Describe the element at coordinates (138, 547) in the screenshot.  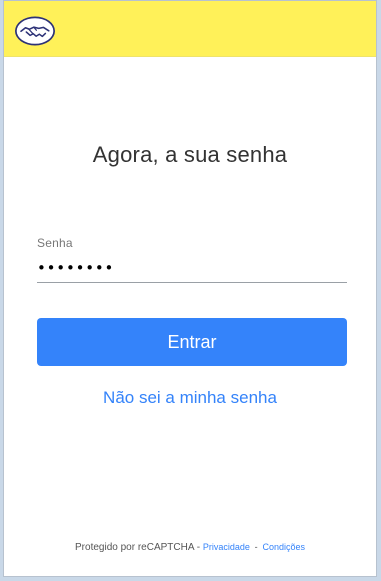
I see `protected-text: Protegido por reCAPTCHA -` at that location.